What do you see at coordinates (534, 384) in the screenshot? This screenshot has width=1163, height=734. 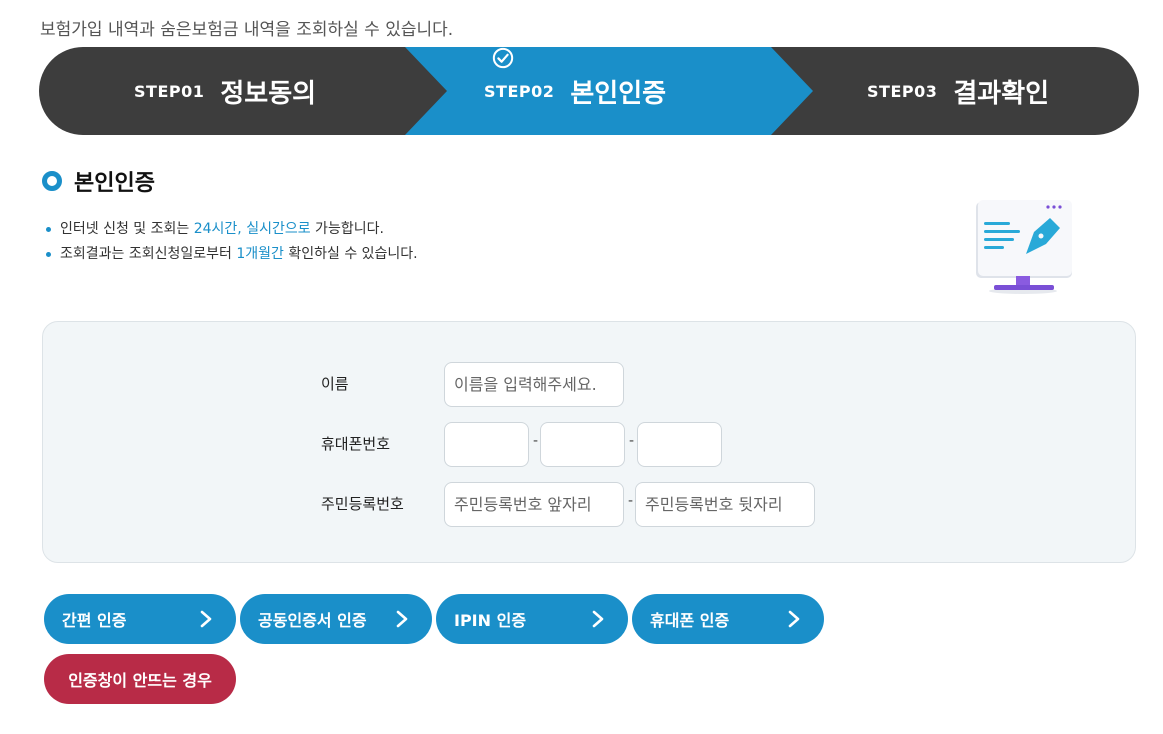 I see `name-input` at bounding box center [534, 384].